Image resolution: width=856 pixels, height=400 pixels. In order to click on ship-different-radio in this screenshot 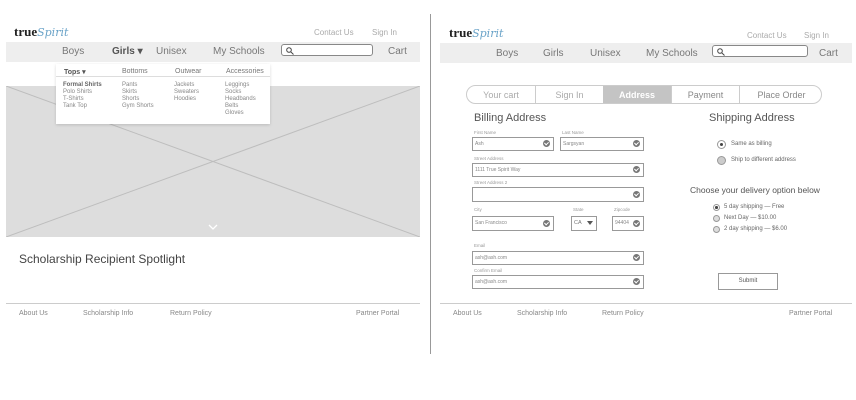, I will do `click(721, 160)`.